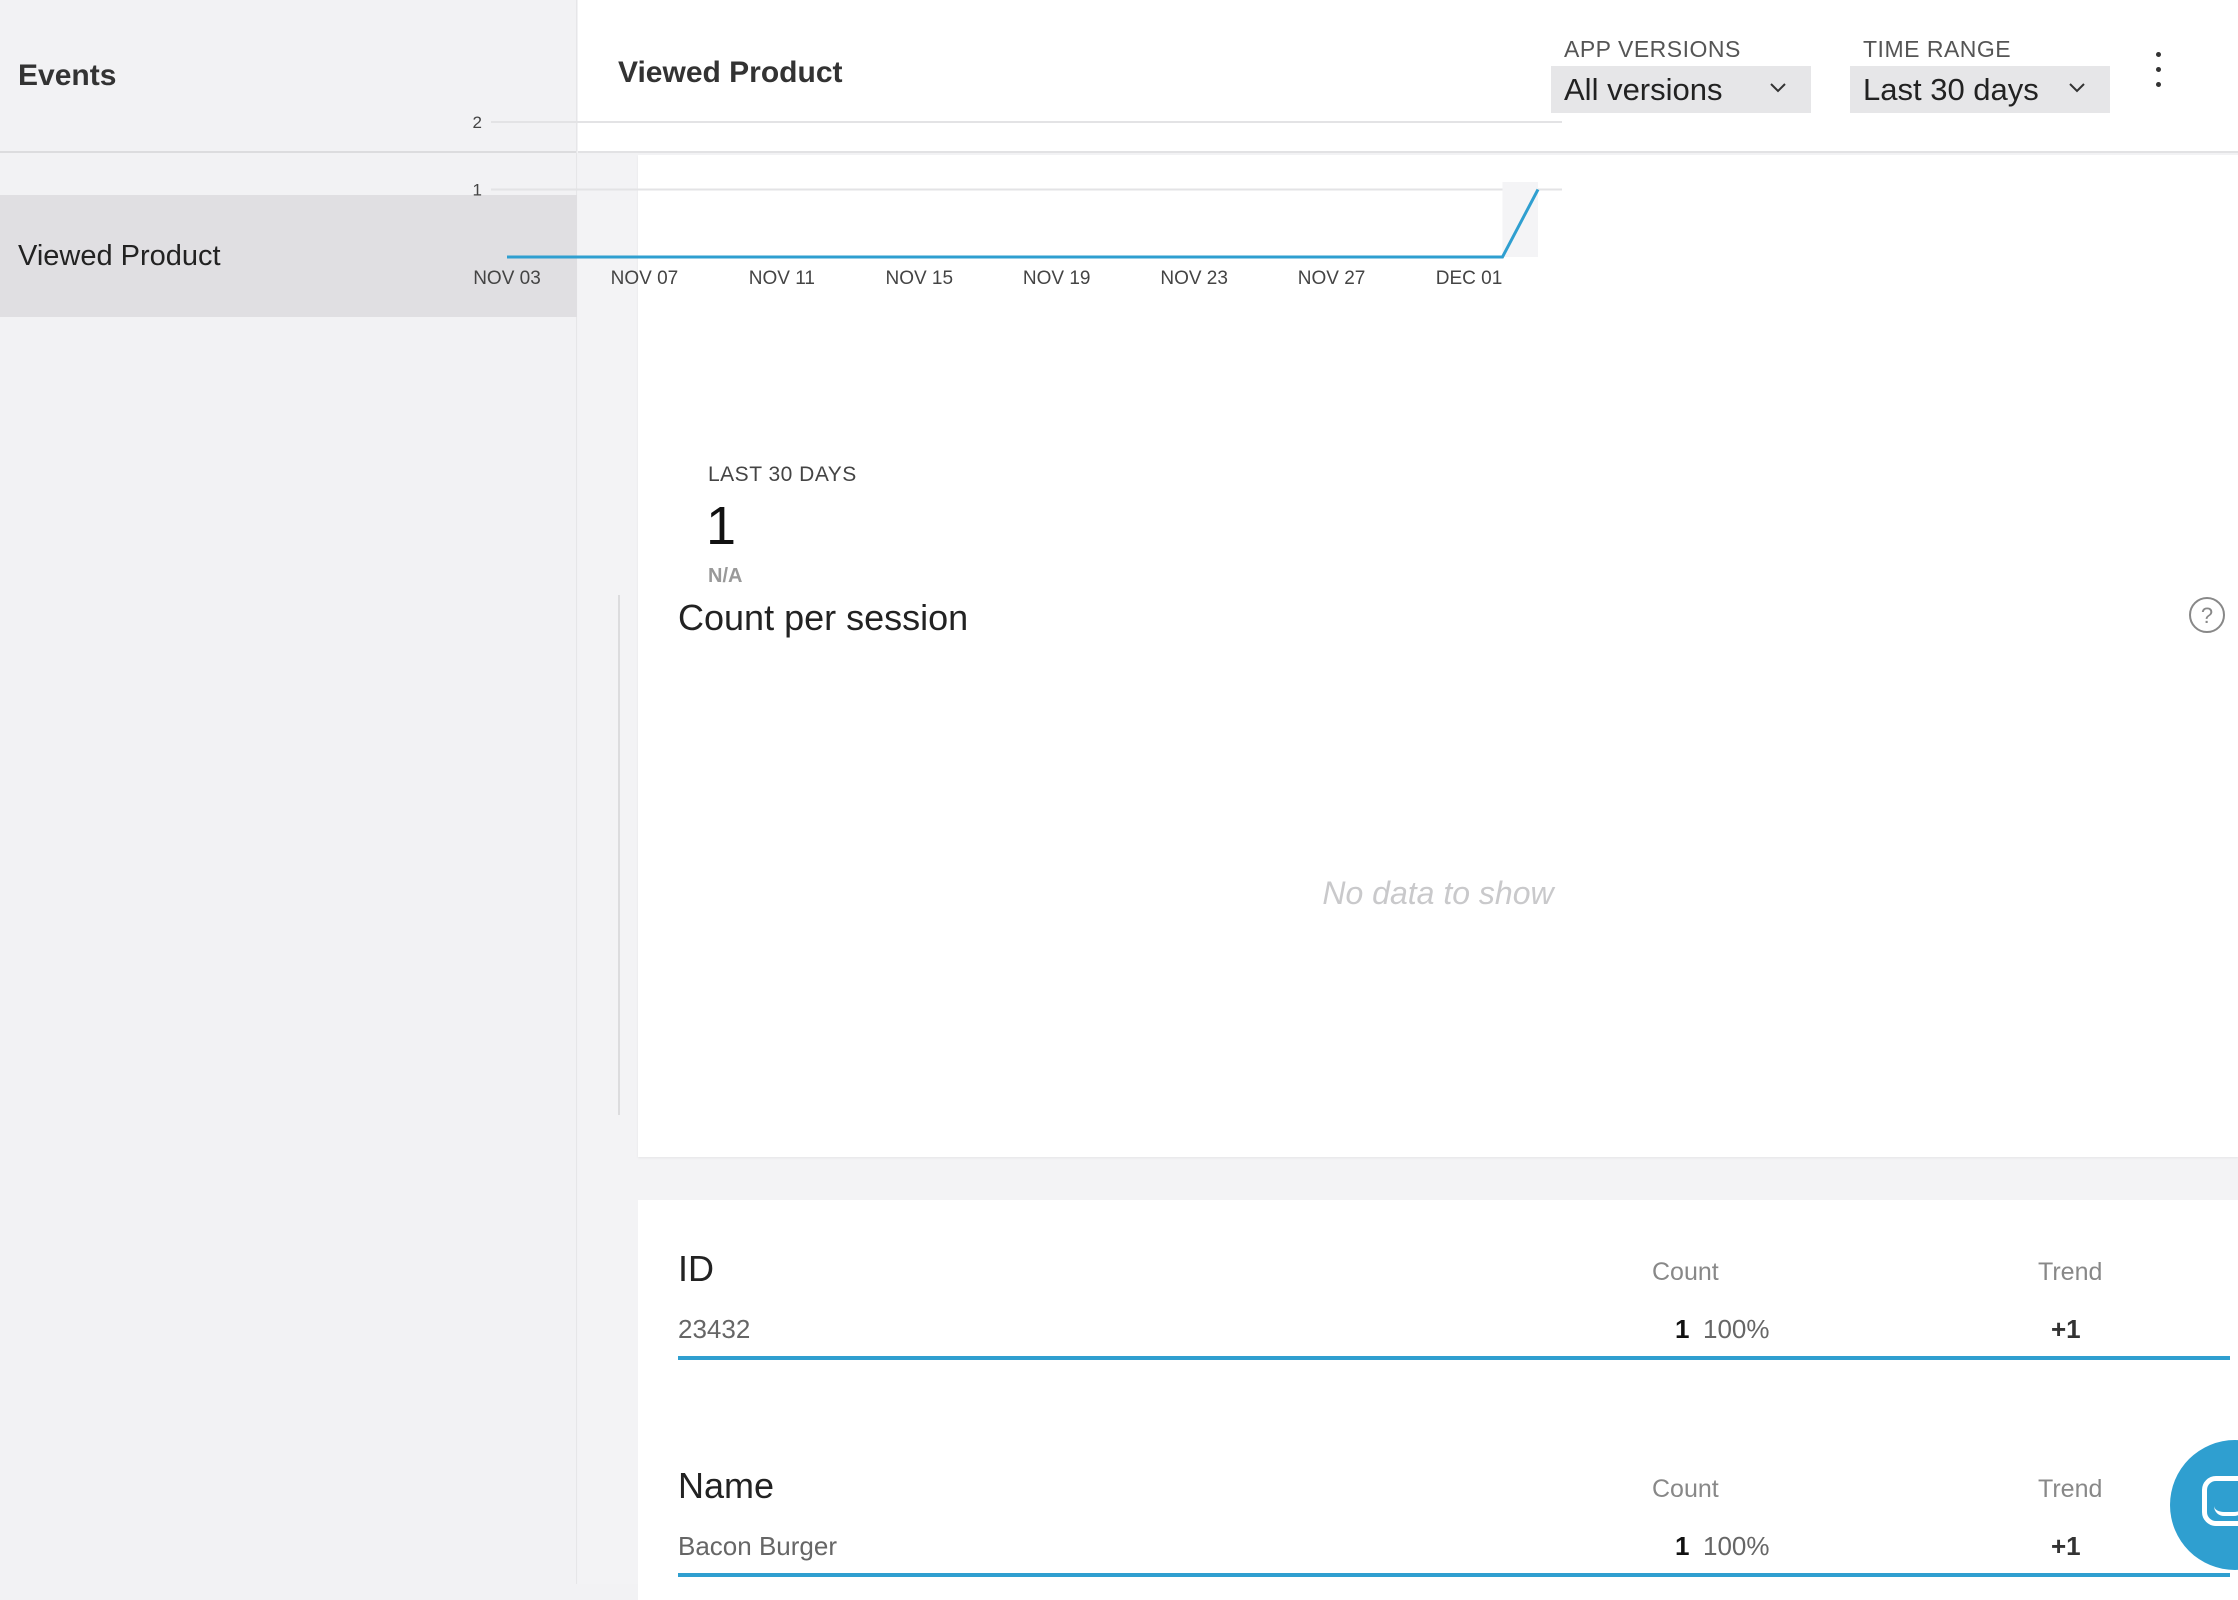 This screenshot has width=2238, height=1600. I want to click on property-name-block: Name Count Trend Bacon Burger 1 100% +1, so click(1454, 1517).